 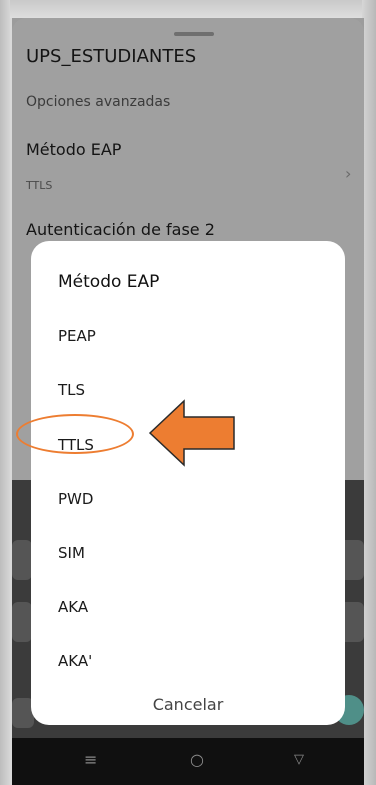 I want to click on dialog-title: Método EAP, so click(x=109, y=282).